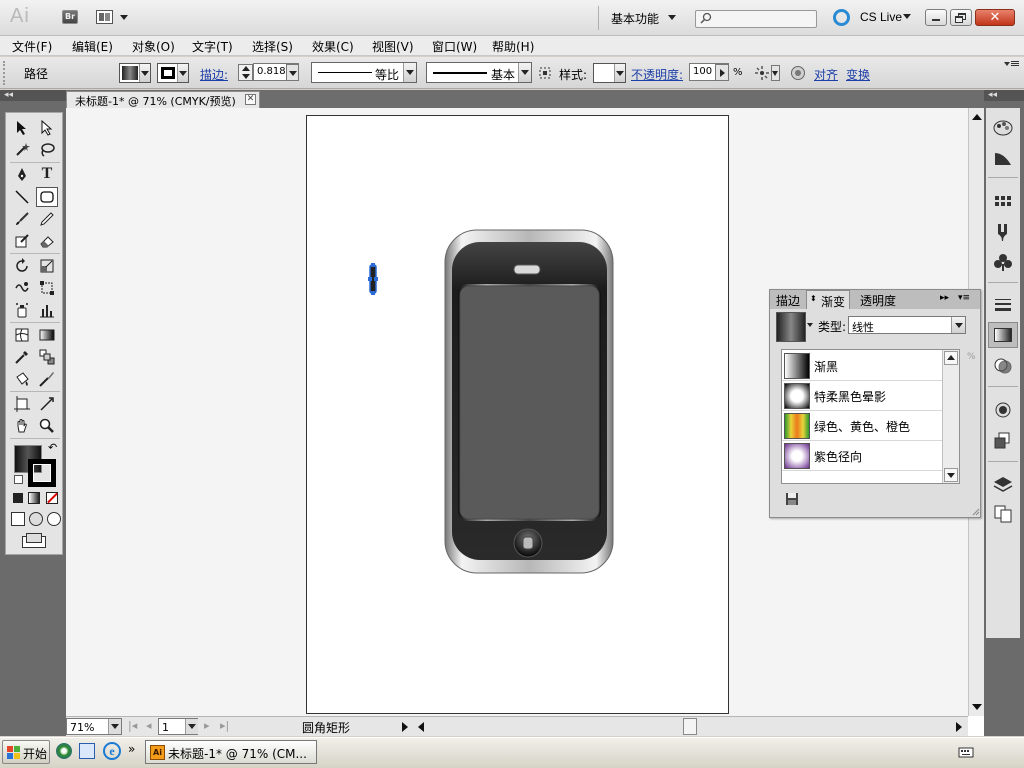  What do you see at coordinates (1003, 202) in the screenshot?
I see `swatches-icon` at bounding box center [1003, 202].